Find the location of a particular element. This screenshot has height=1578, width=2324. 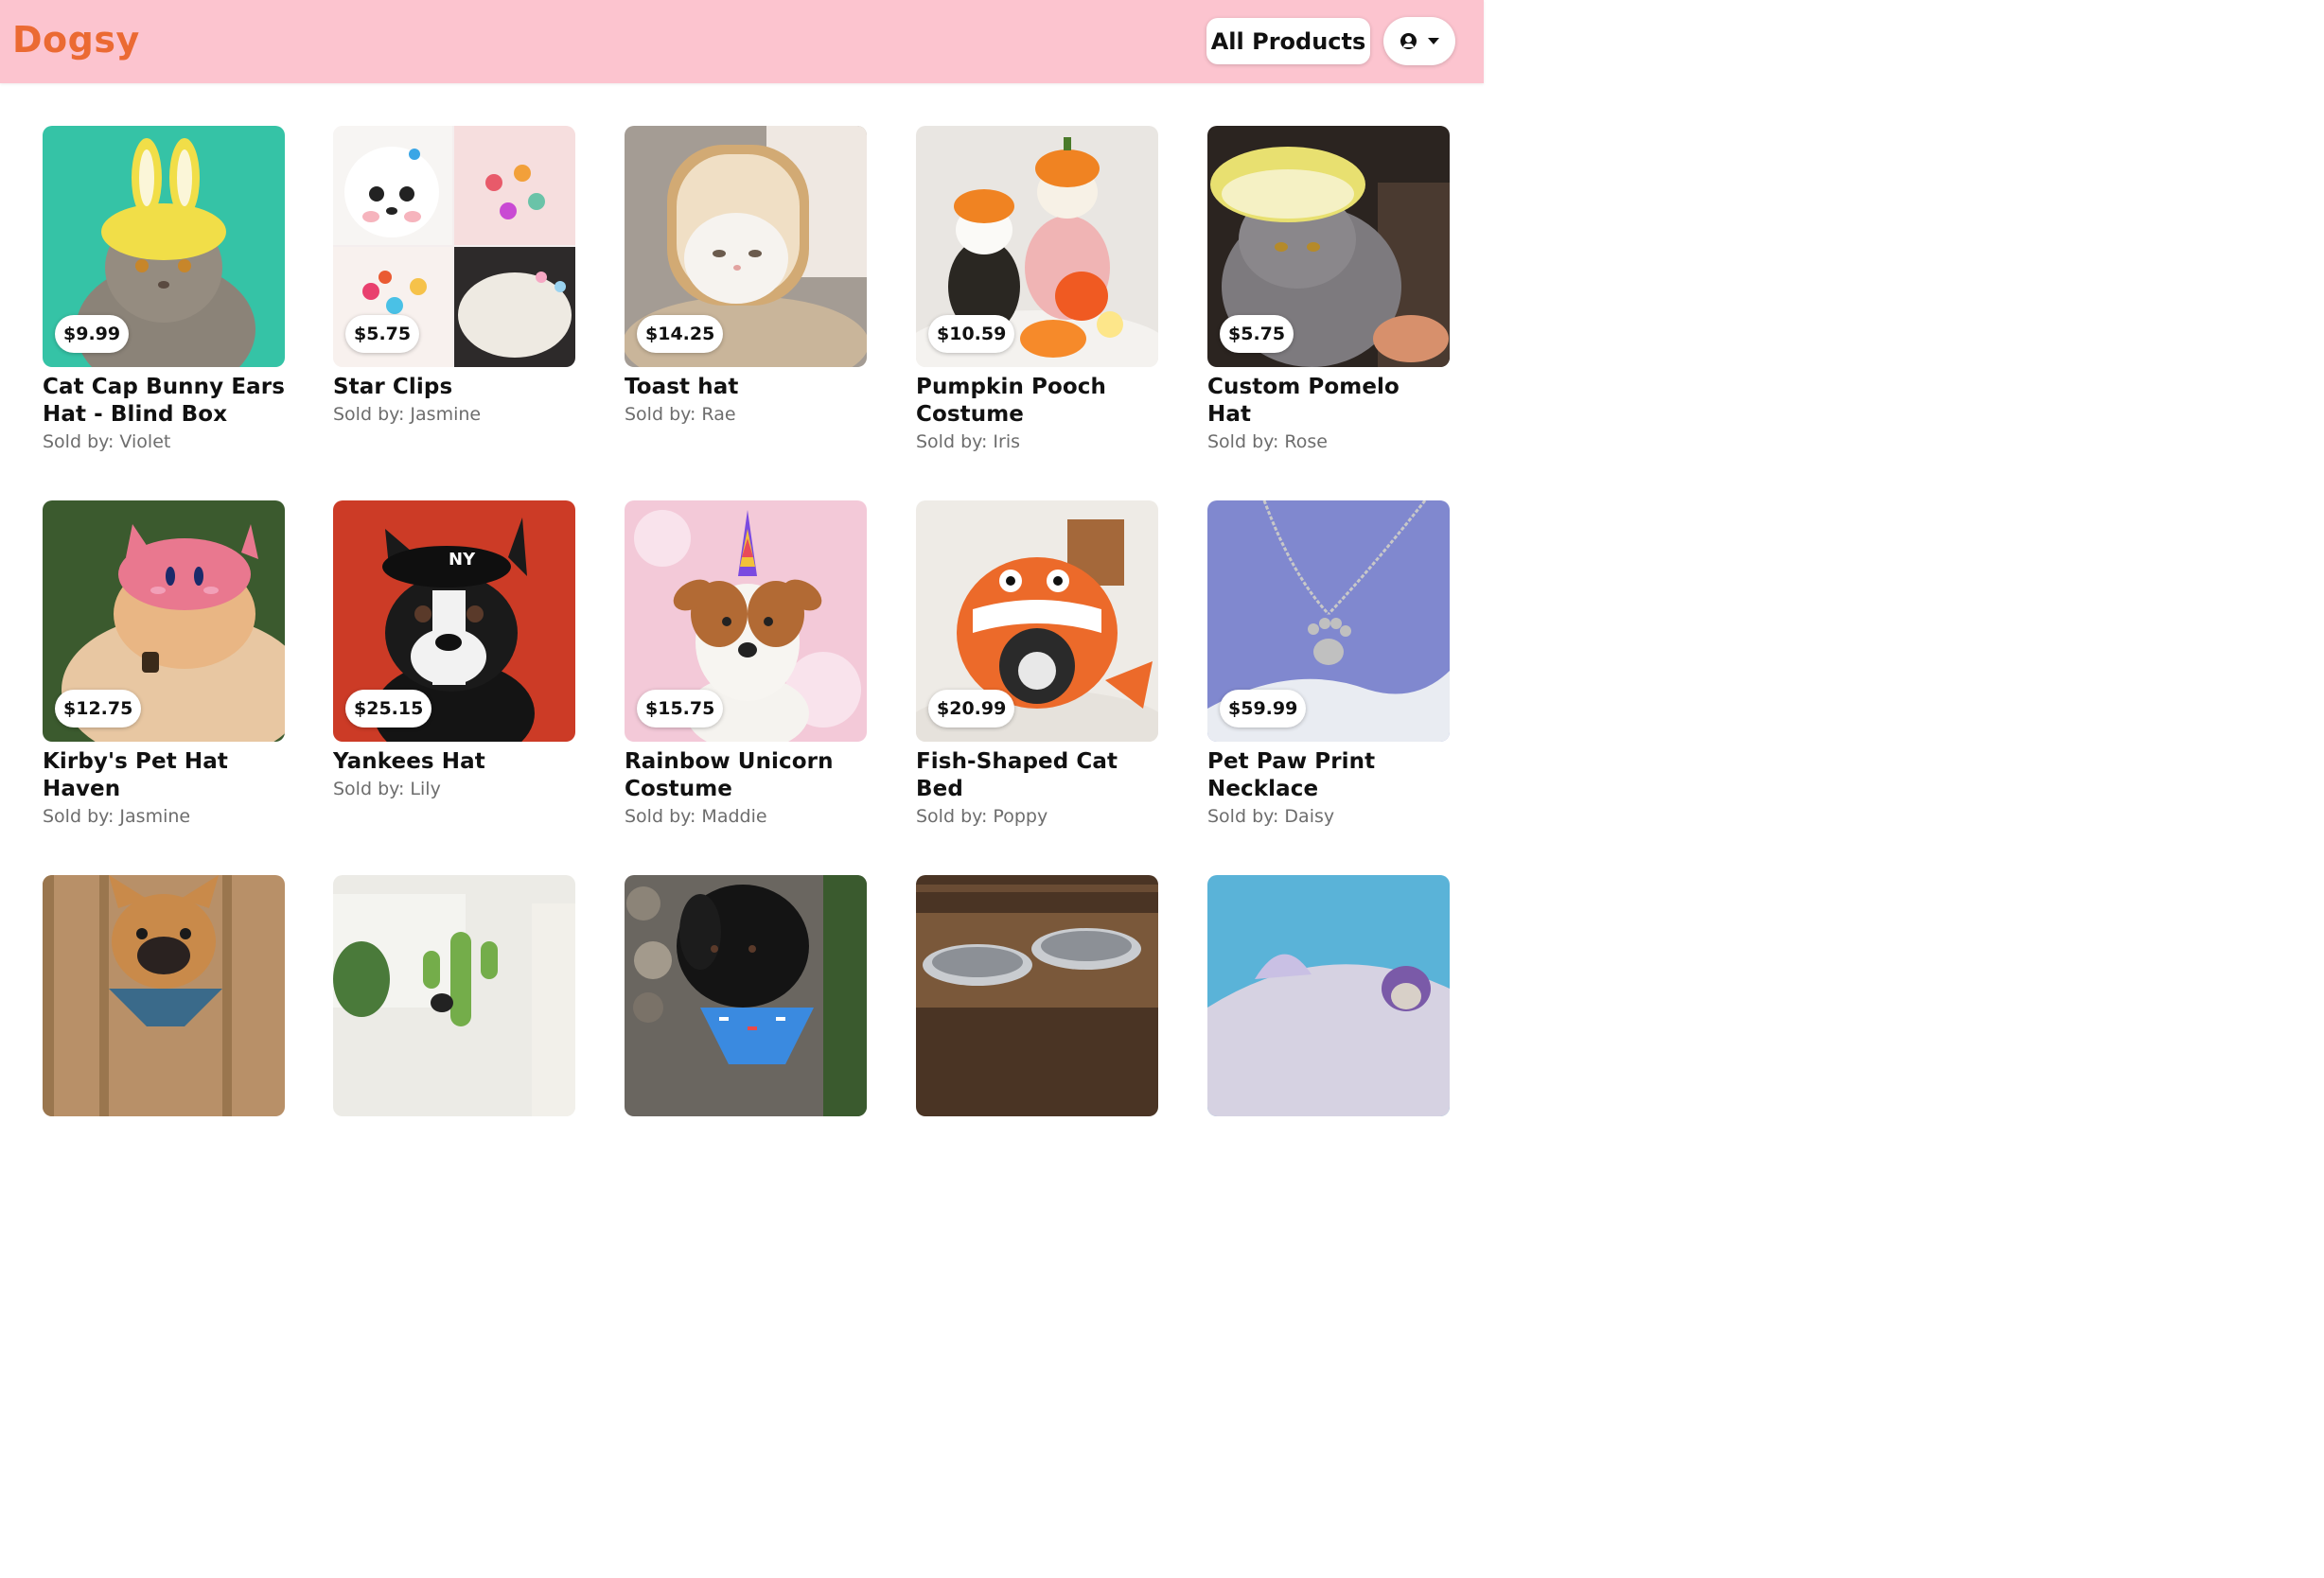

user-menu-button is located at coordinates (1419, 41).